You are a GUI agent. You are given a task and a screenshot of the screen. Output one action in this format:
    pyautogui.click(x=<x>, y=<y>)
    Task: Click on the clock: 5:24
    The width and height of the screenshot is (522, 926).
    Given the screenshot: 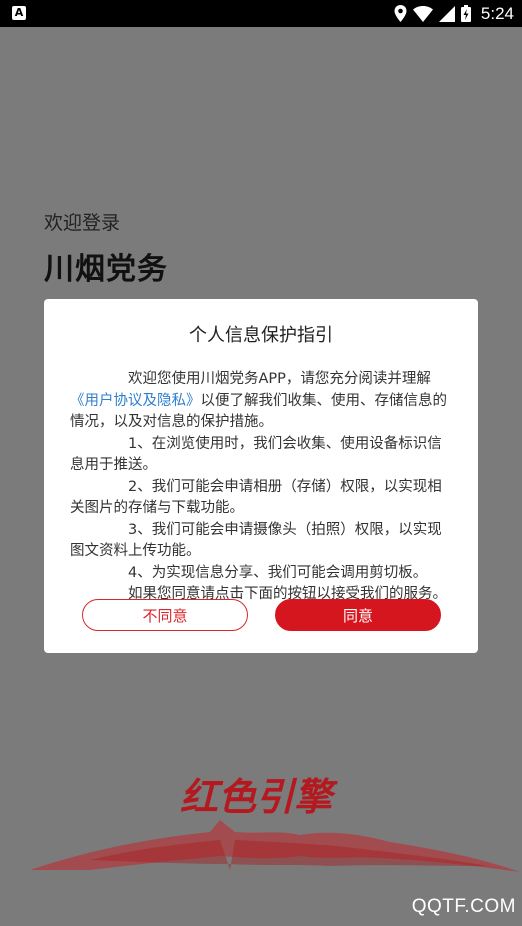 What is the action you would take?
    pyautogui.click(x=497, y=13)
    